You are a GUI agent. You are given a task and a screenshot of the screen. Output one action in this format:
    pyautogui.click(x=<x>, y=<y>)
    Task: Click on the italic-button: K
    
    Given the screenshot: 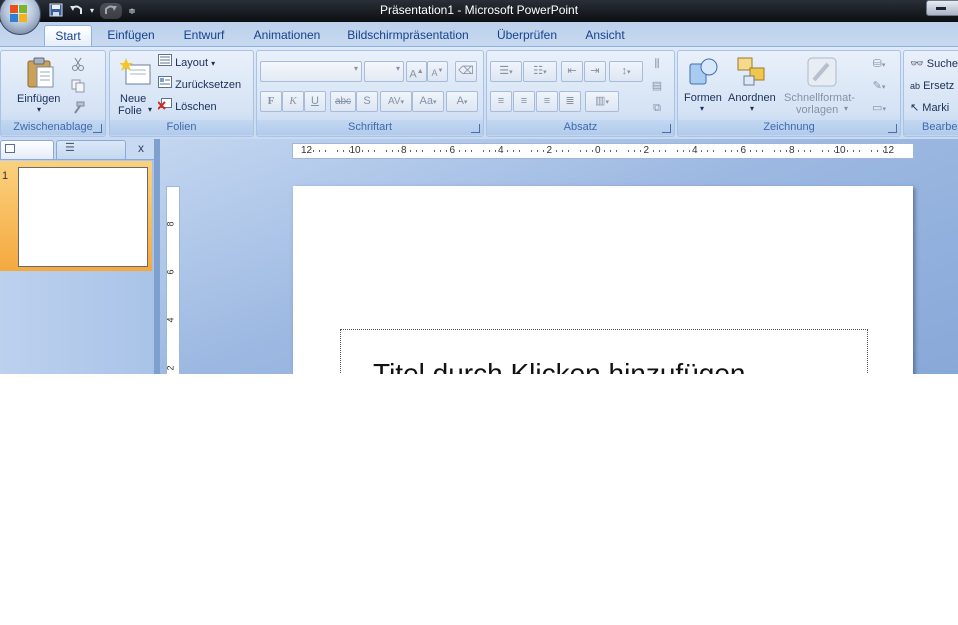 What is the action you would take?
    pyautogui.click(x=293, y=101)
    